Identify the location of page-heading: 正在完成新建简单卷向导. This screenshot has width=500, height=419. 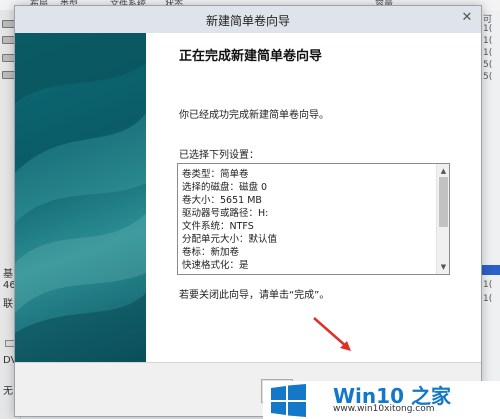
(251, 56).